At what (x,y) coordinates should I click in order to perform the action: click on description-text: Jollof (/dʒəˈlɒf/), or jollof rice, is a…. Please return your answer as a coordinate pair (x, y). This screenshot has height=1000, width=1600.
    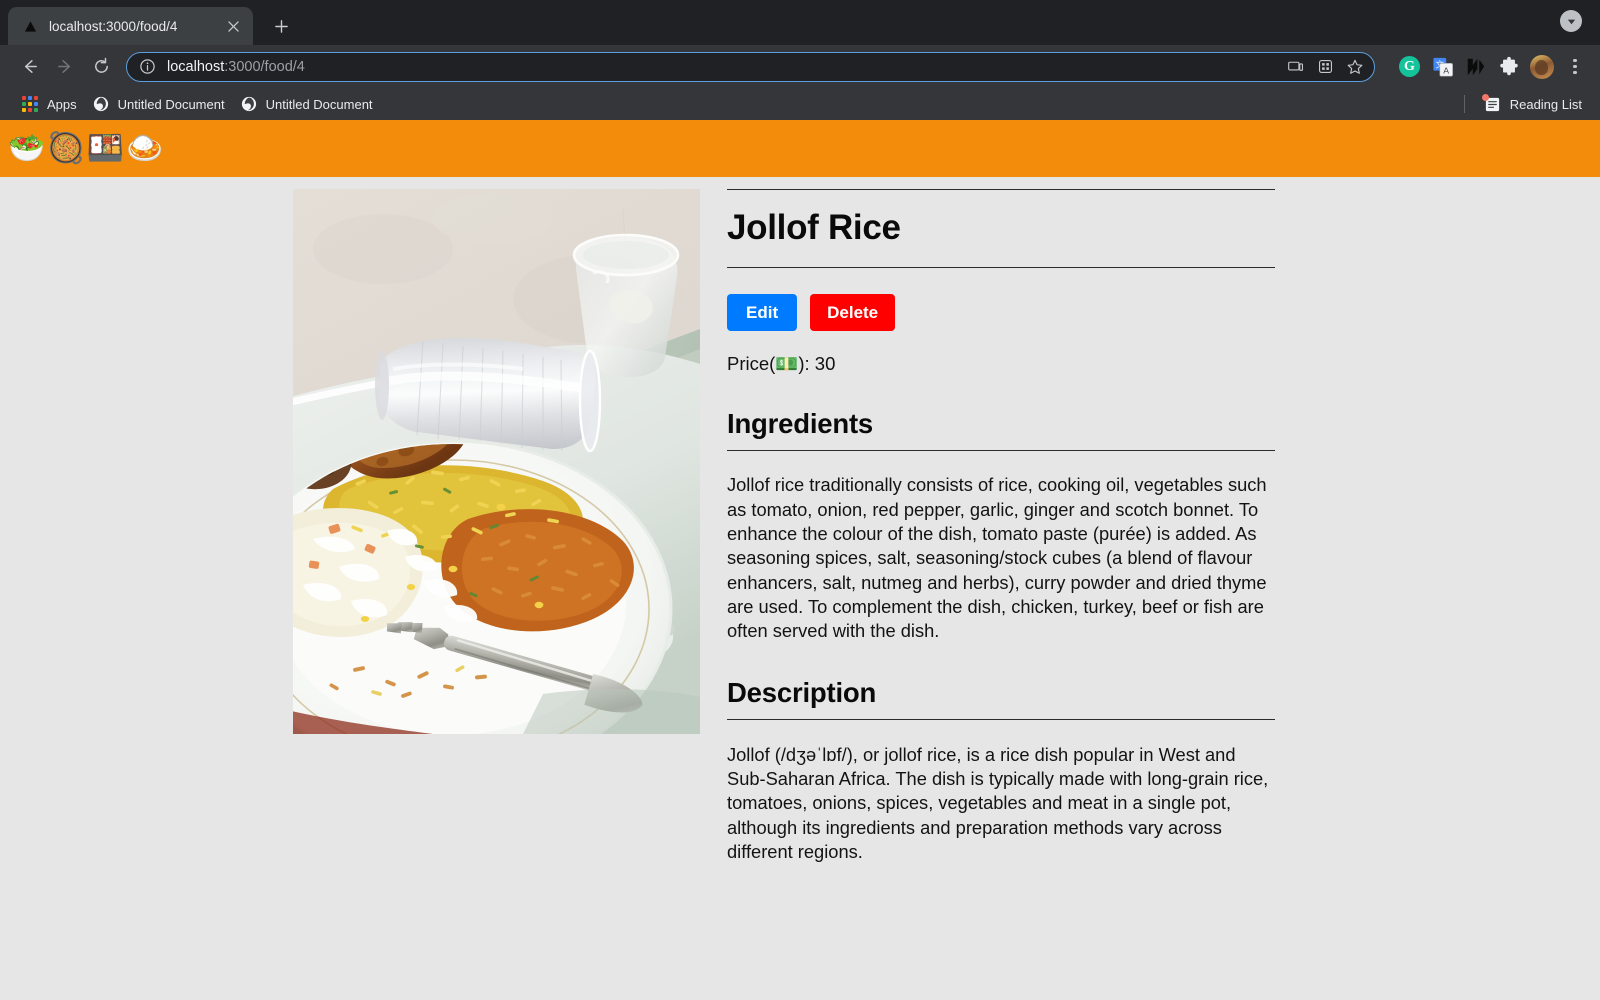
    Looking at the image, I should click on (998, 802).